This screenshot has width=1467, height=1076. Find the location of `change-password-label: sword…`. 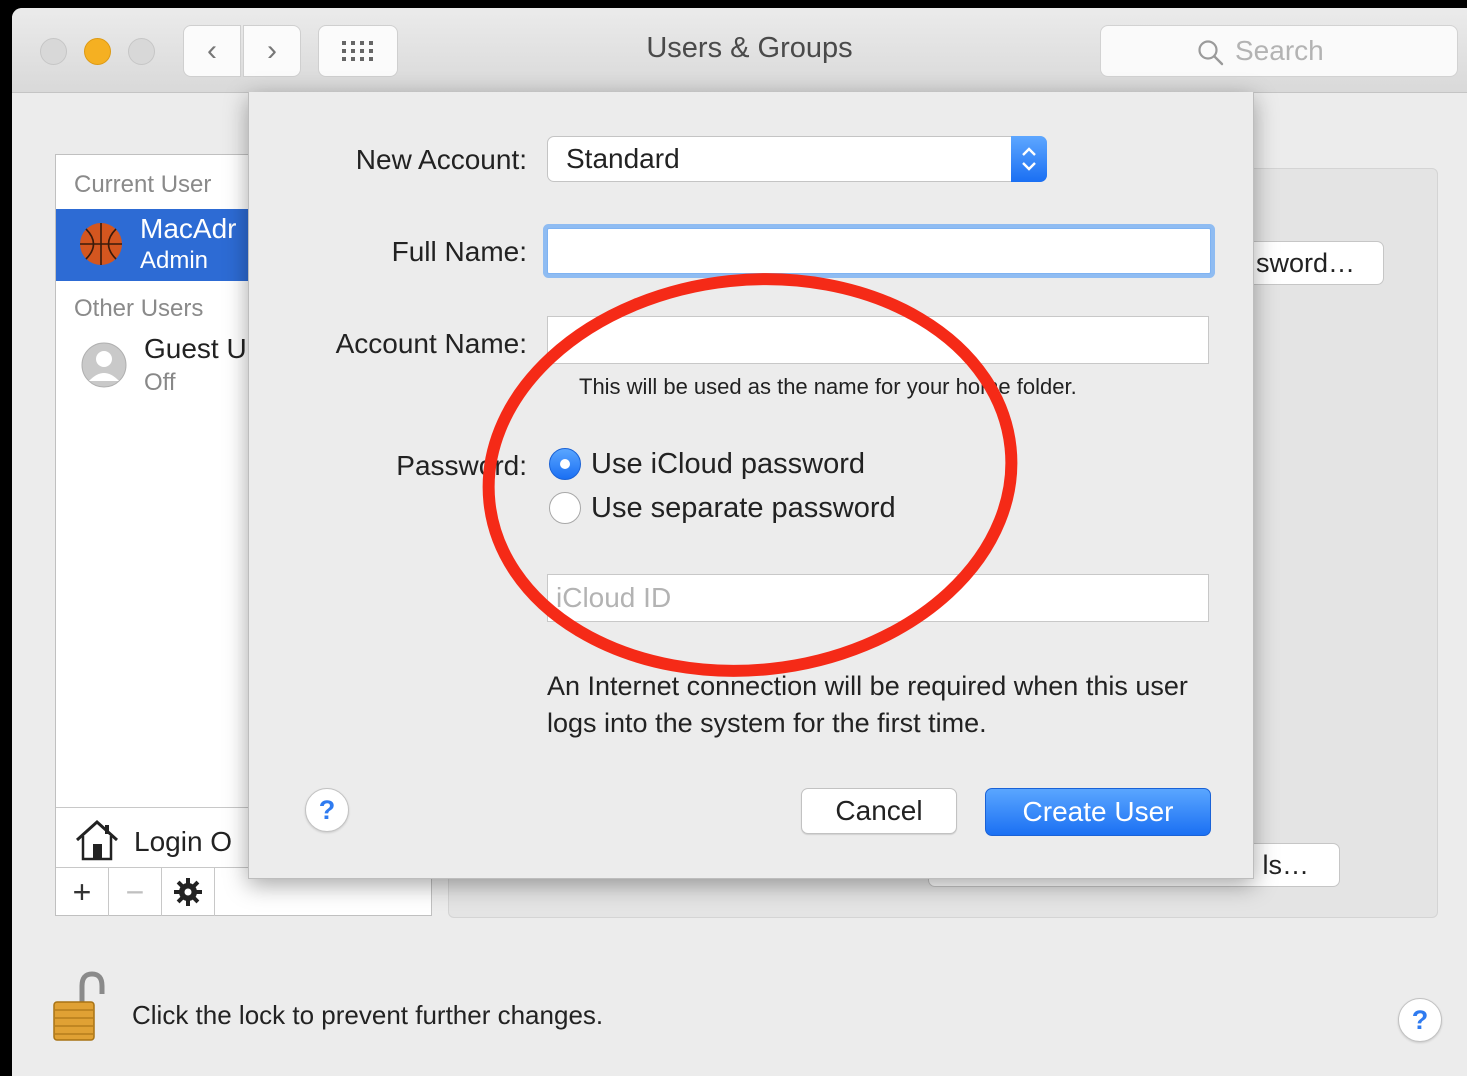

change-password-label: sword… is located at coordinates (1305, 263).